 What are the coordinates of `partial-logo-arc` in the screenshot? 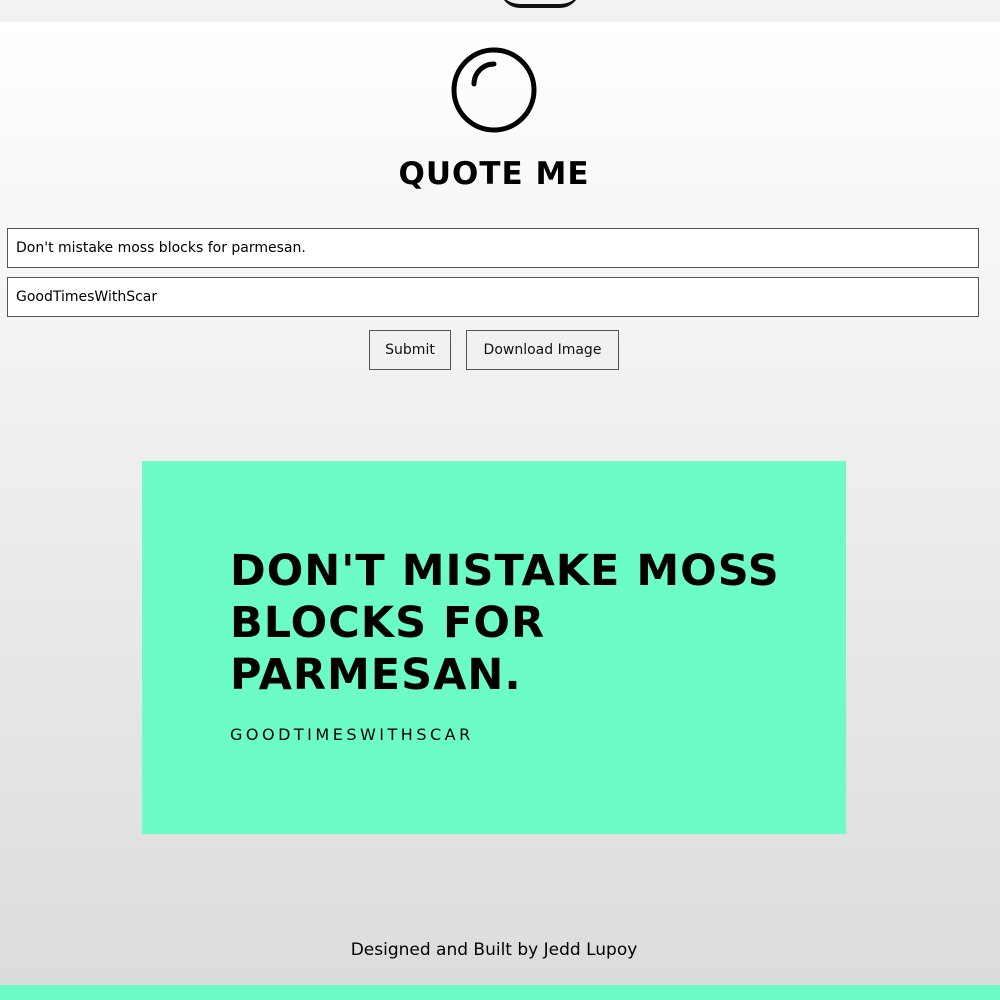 It's located at (540, 4).